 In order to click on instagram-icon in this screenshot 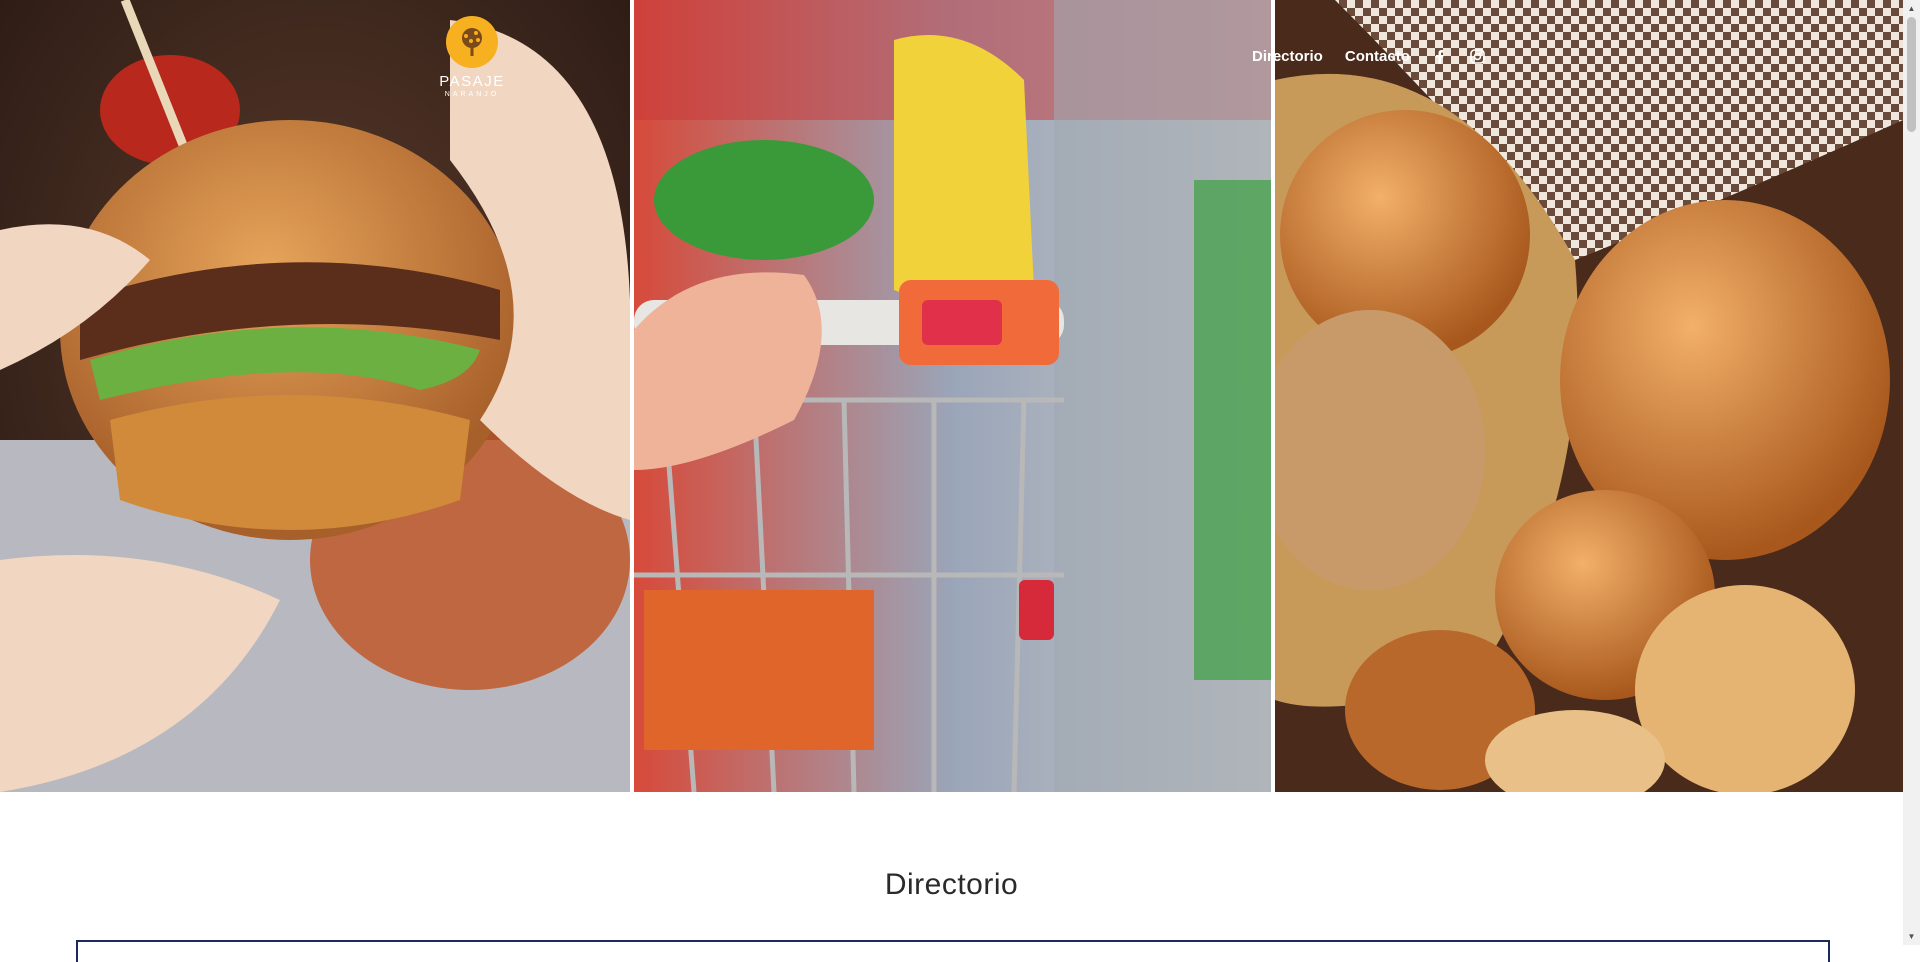, I will do `click(1478, 57)`.